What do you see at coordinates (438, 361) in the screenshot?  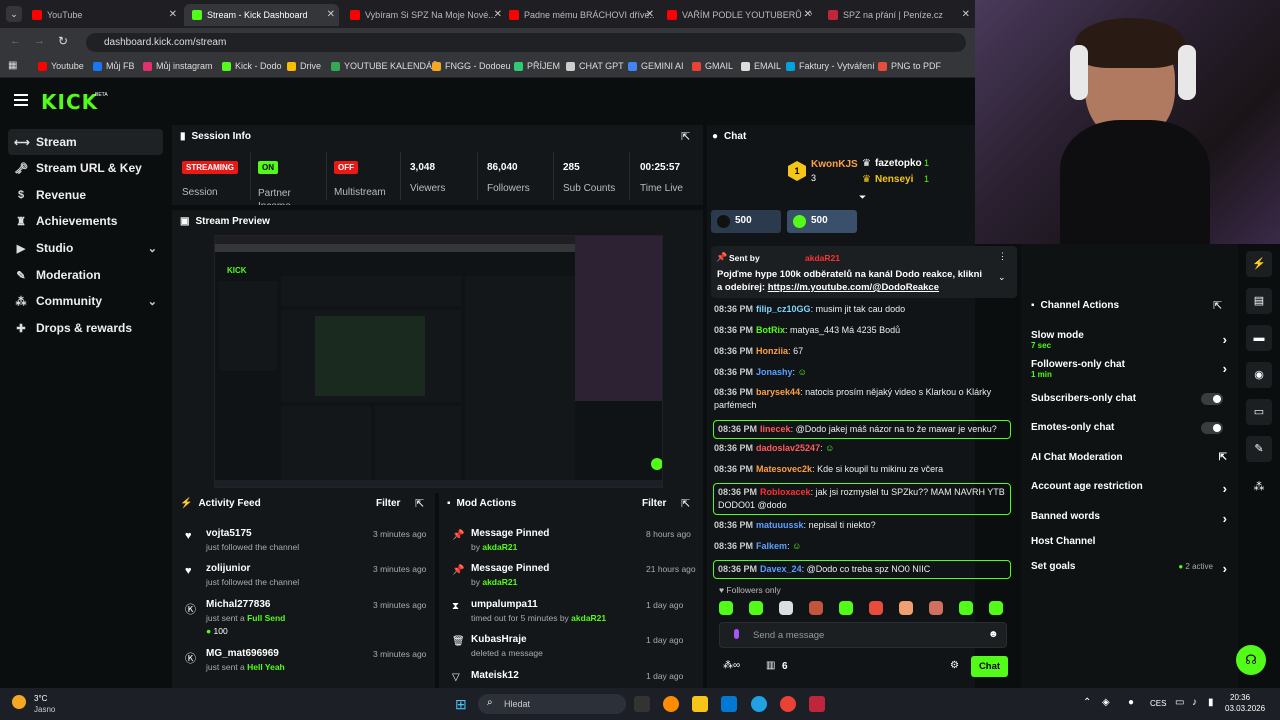 I see `stream-preview-video: KICK` at bounding box center [438, 361].